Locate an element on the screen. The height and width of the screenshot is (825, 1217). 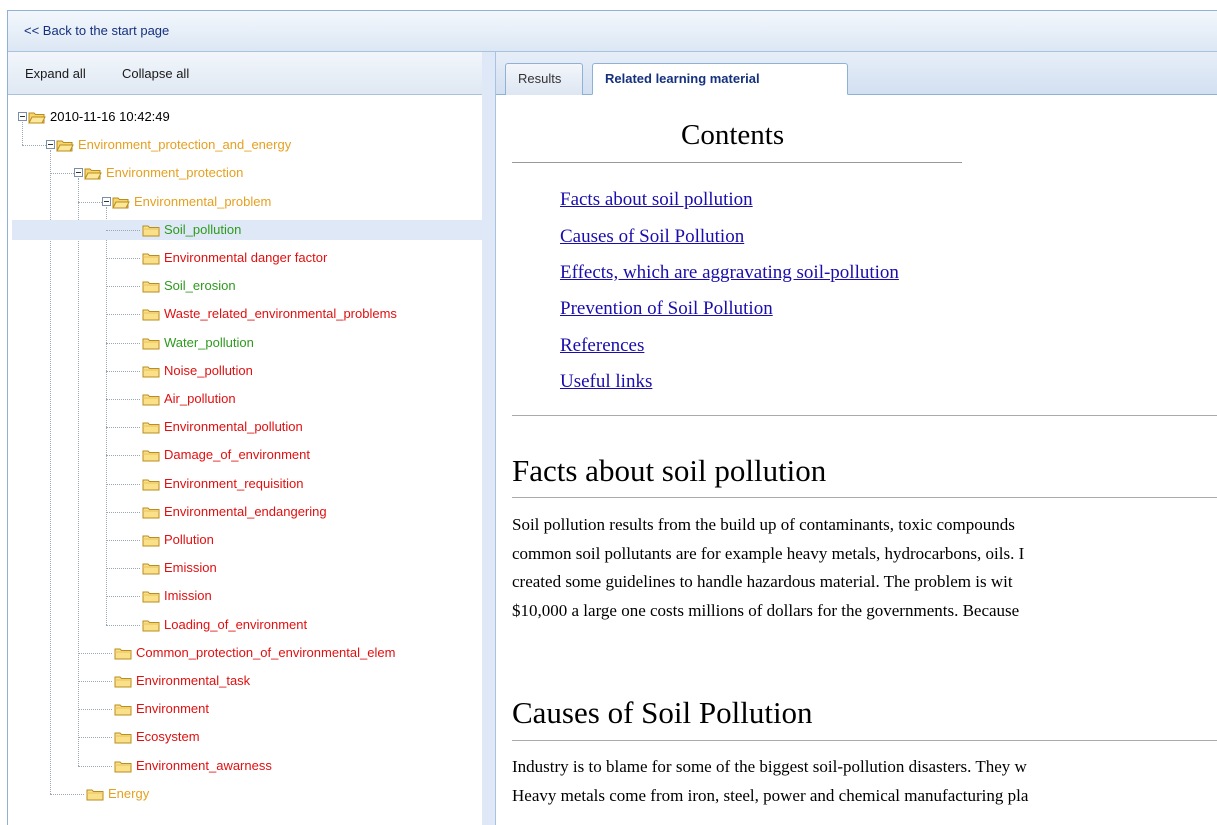
tree-node-label: Emission is located at coordinates (190, 568).